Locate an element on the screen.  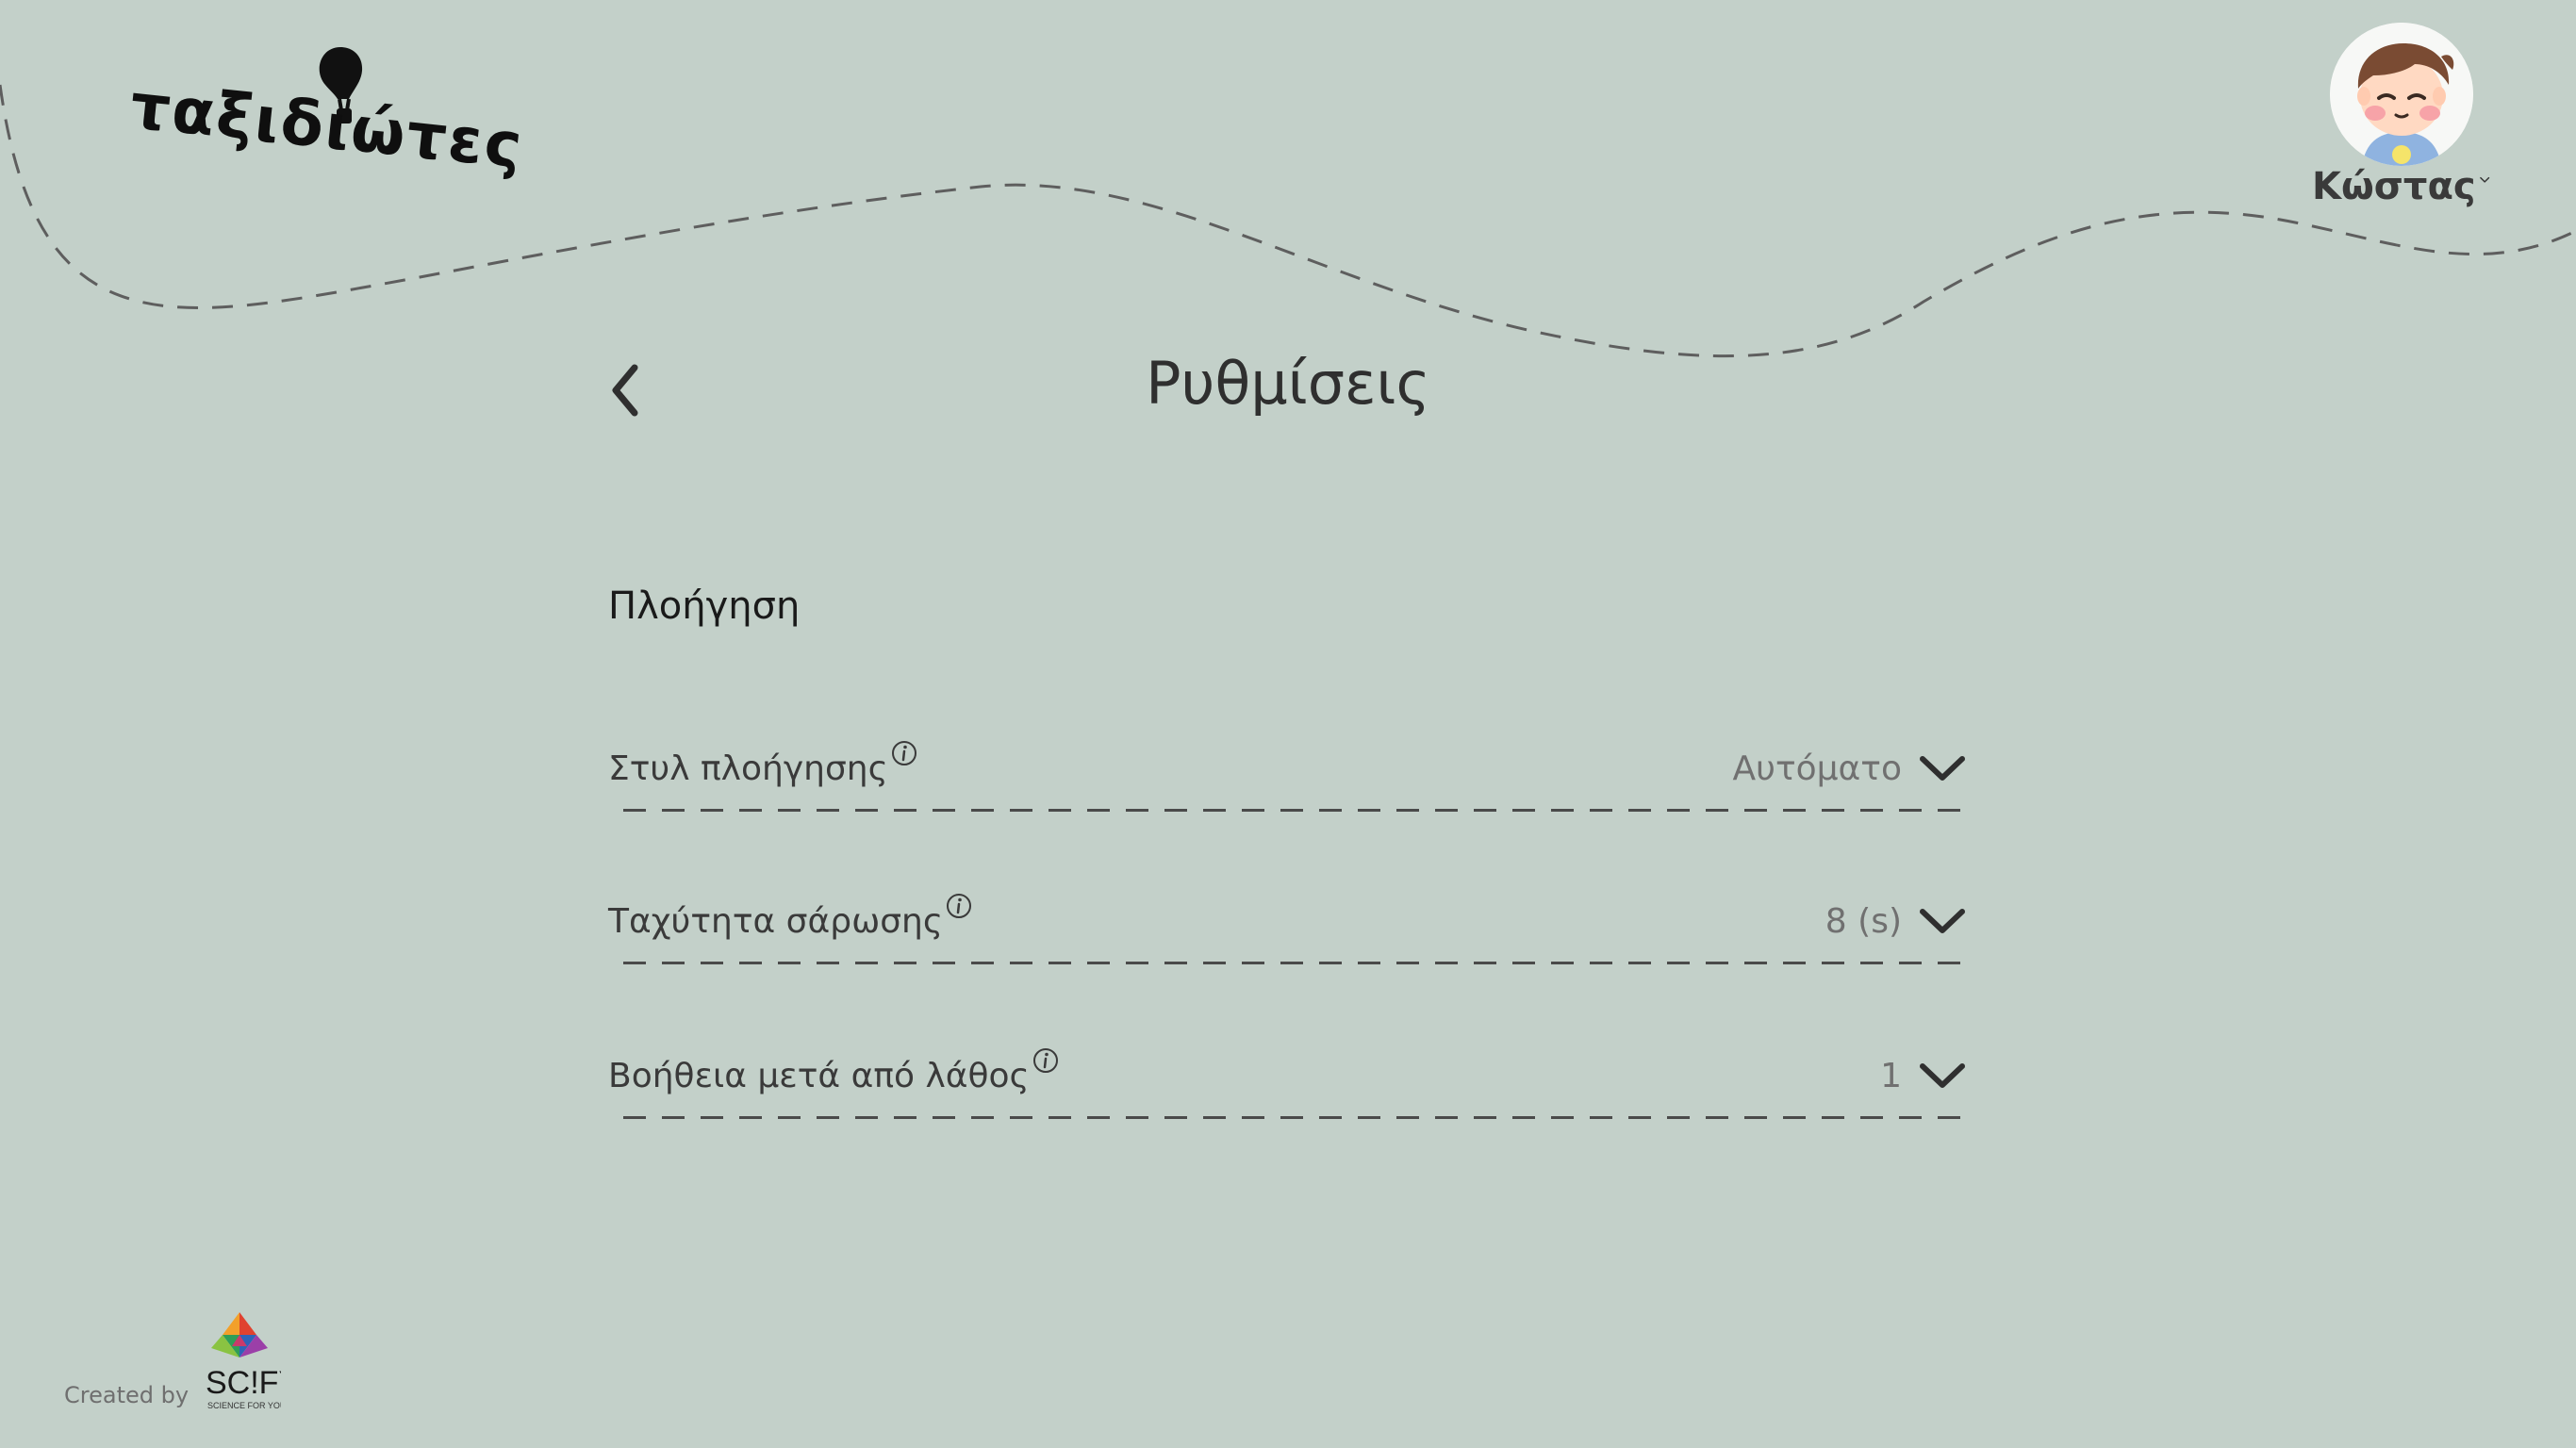
back-button is located at coordinates (625, 390).